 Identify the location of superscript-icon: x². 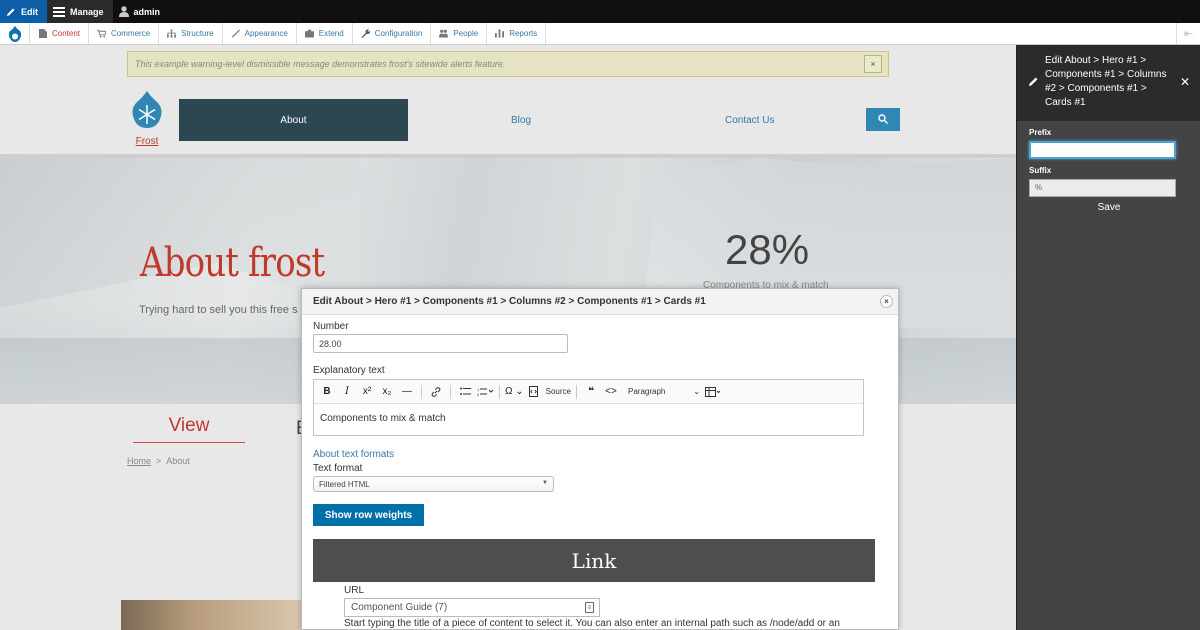
(367, 392).